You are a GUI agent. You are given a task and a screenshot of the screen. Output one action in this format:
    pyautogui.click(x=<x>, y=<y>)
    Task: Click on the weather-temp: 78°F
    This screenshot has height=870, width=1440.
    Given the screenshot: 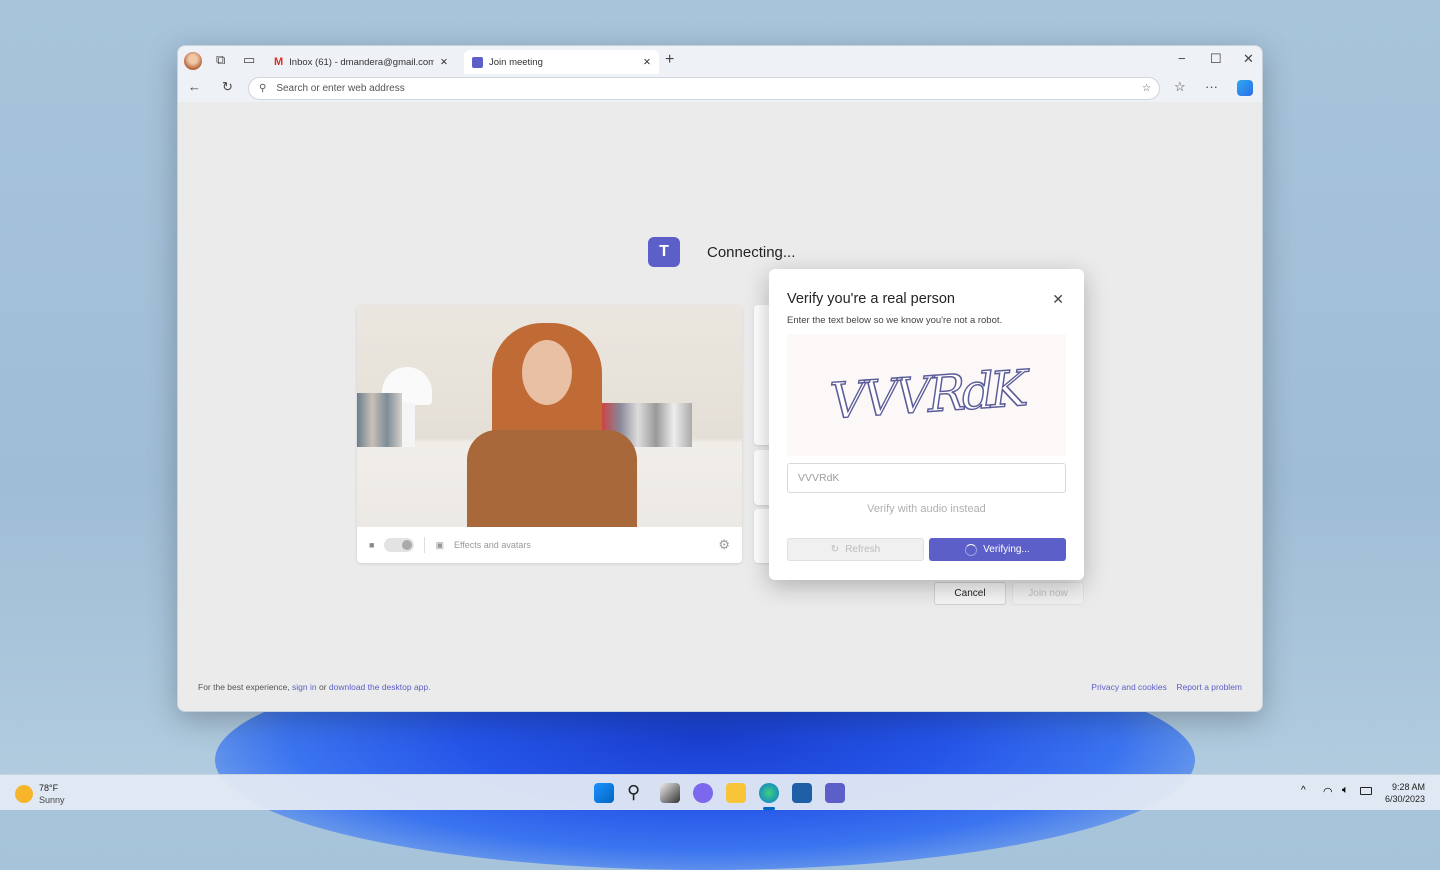 What is the action you would take?
    pyautogui.click(x=48, y=788)
    